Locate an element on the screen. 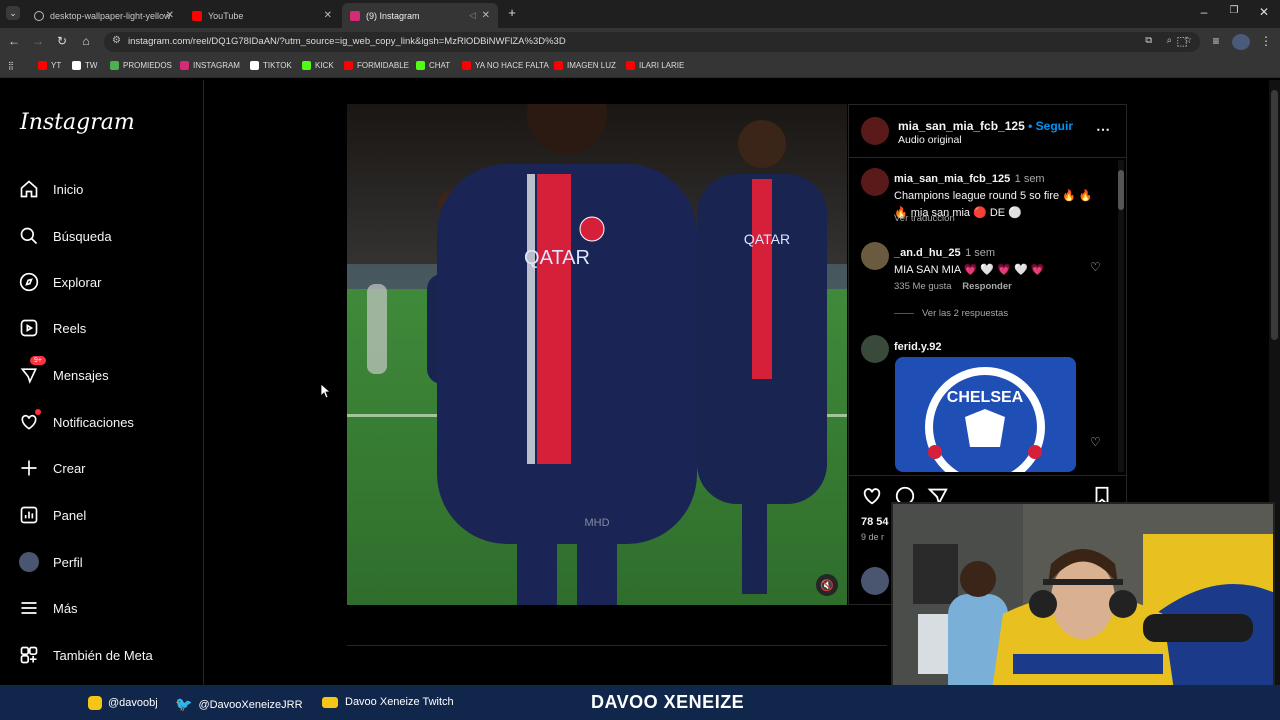  bookmark-label: PROMIEDOS is located at coordinates (147, 65).